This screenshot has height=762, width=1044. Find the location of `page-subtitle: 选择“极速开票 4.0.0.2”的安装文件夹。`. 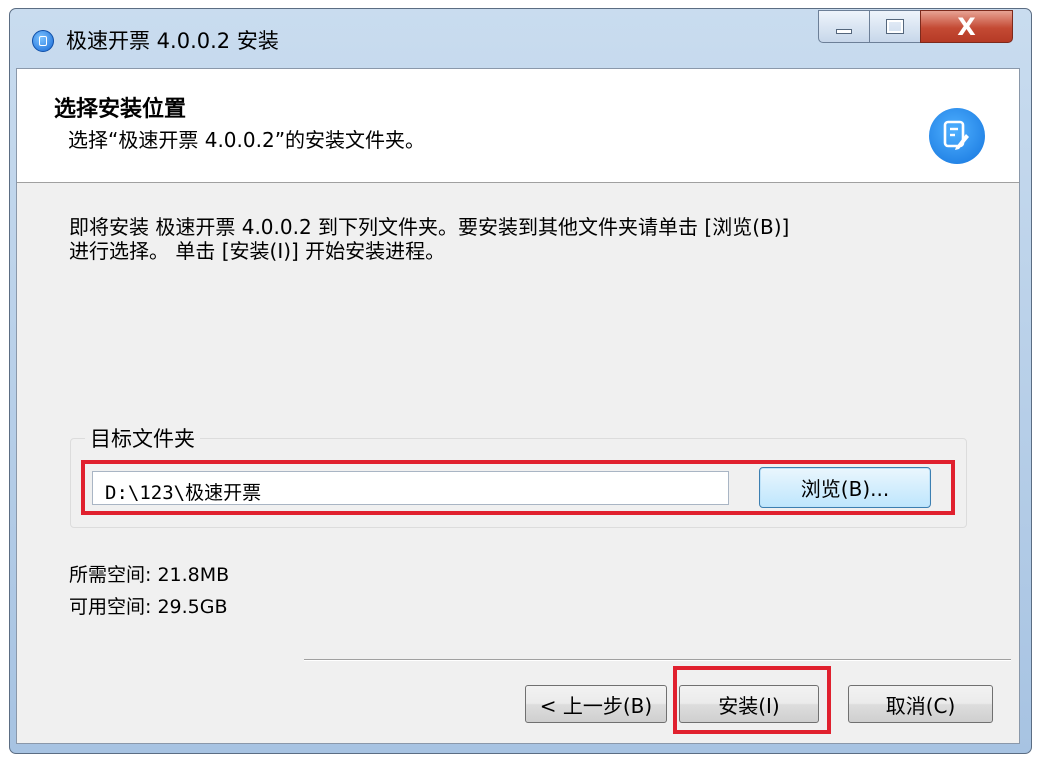

page-subtitle: 选择“极速开票 4.0.0.2”的安装文件夹。 is located at coordinates (247, 140).